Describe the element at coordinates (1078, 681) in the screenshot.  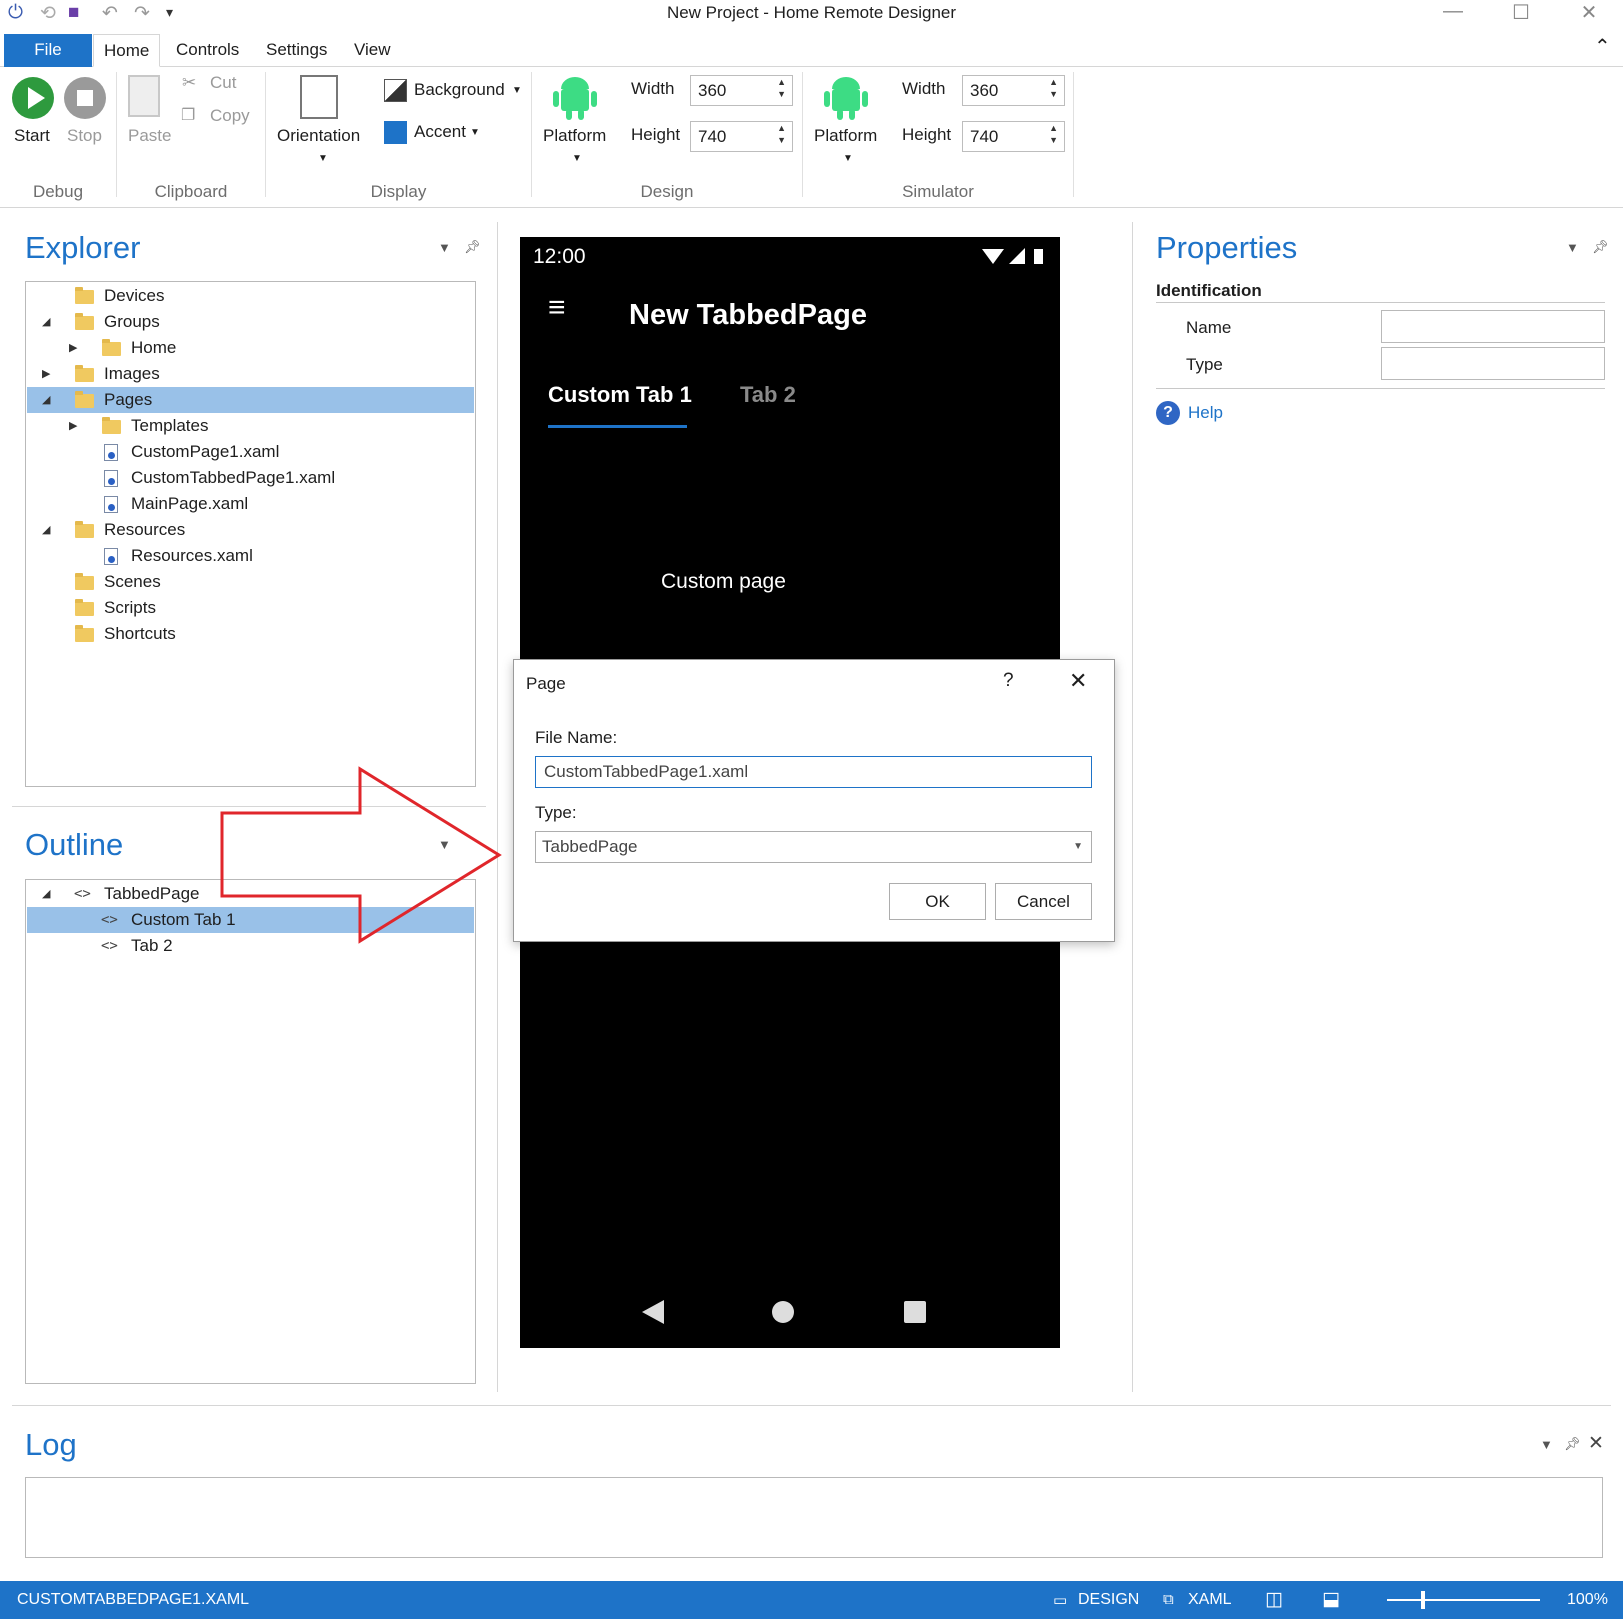
I see `dialog-close-icon: ✕` at that location.